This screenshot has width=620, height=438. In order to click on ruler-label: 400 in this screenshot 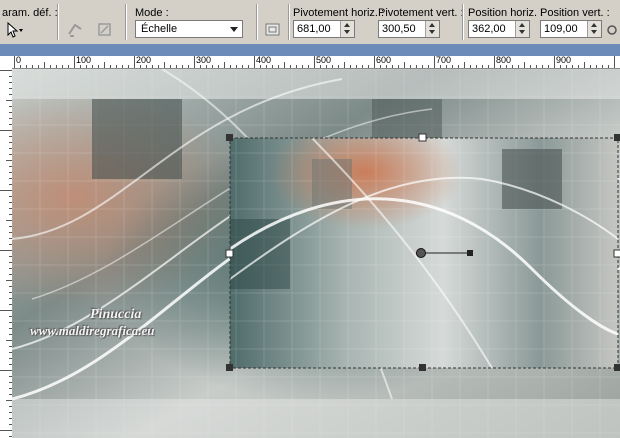, I will do `click(264, 60)`.